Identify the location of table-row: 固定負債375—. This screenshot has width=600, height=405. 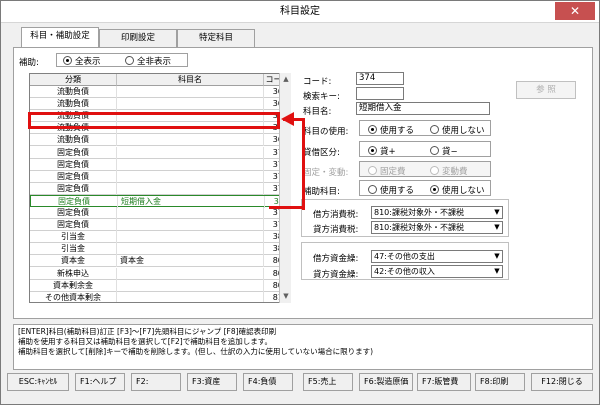
(160, 213).